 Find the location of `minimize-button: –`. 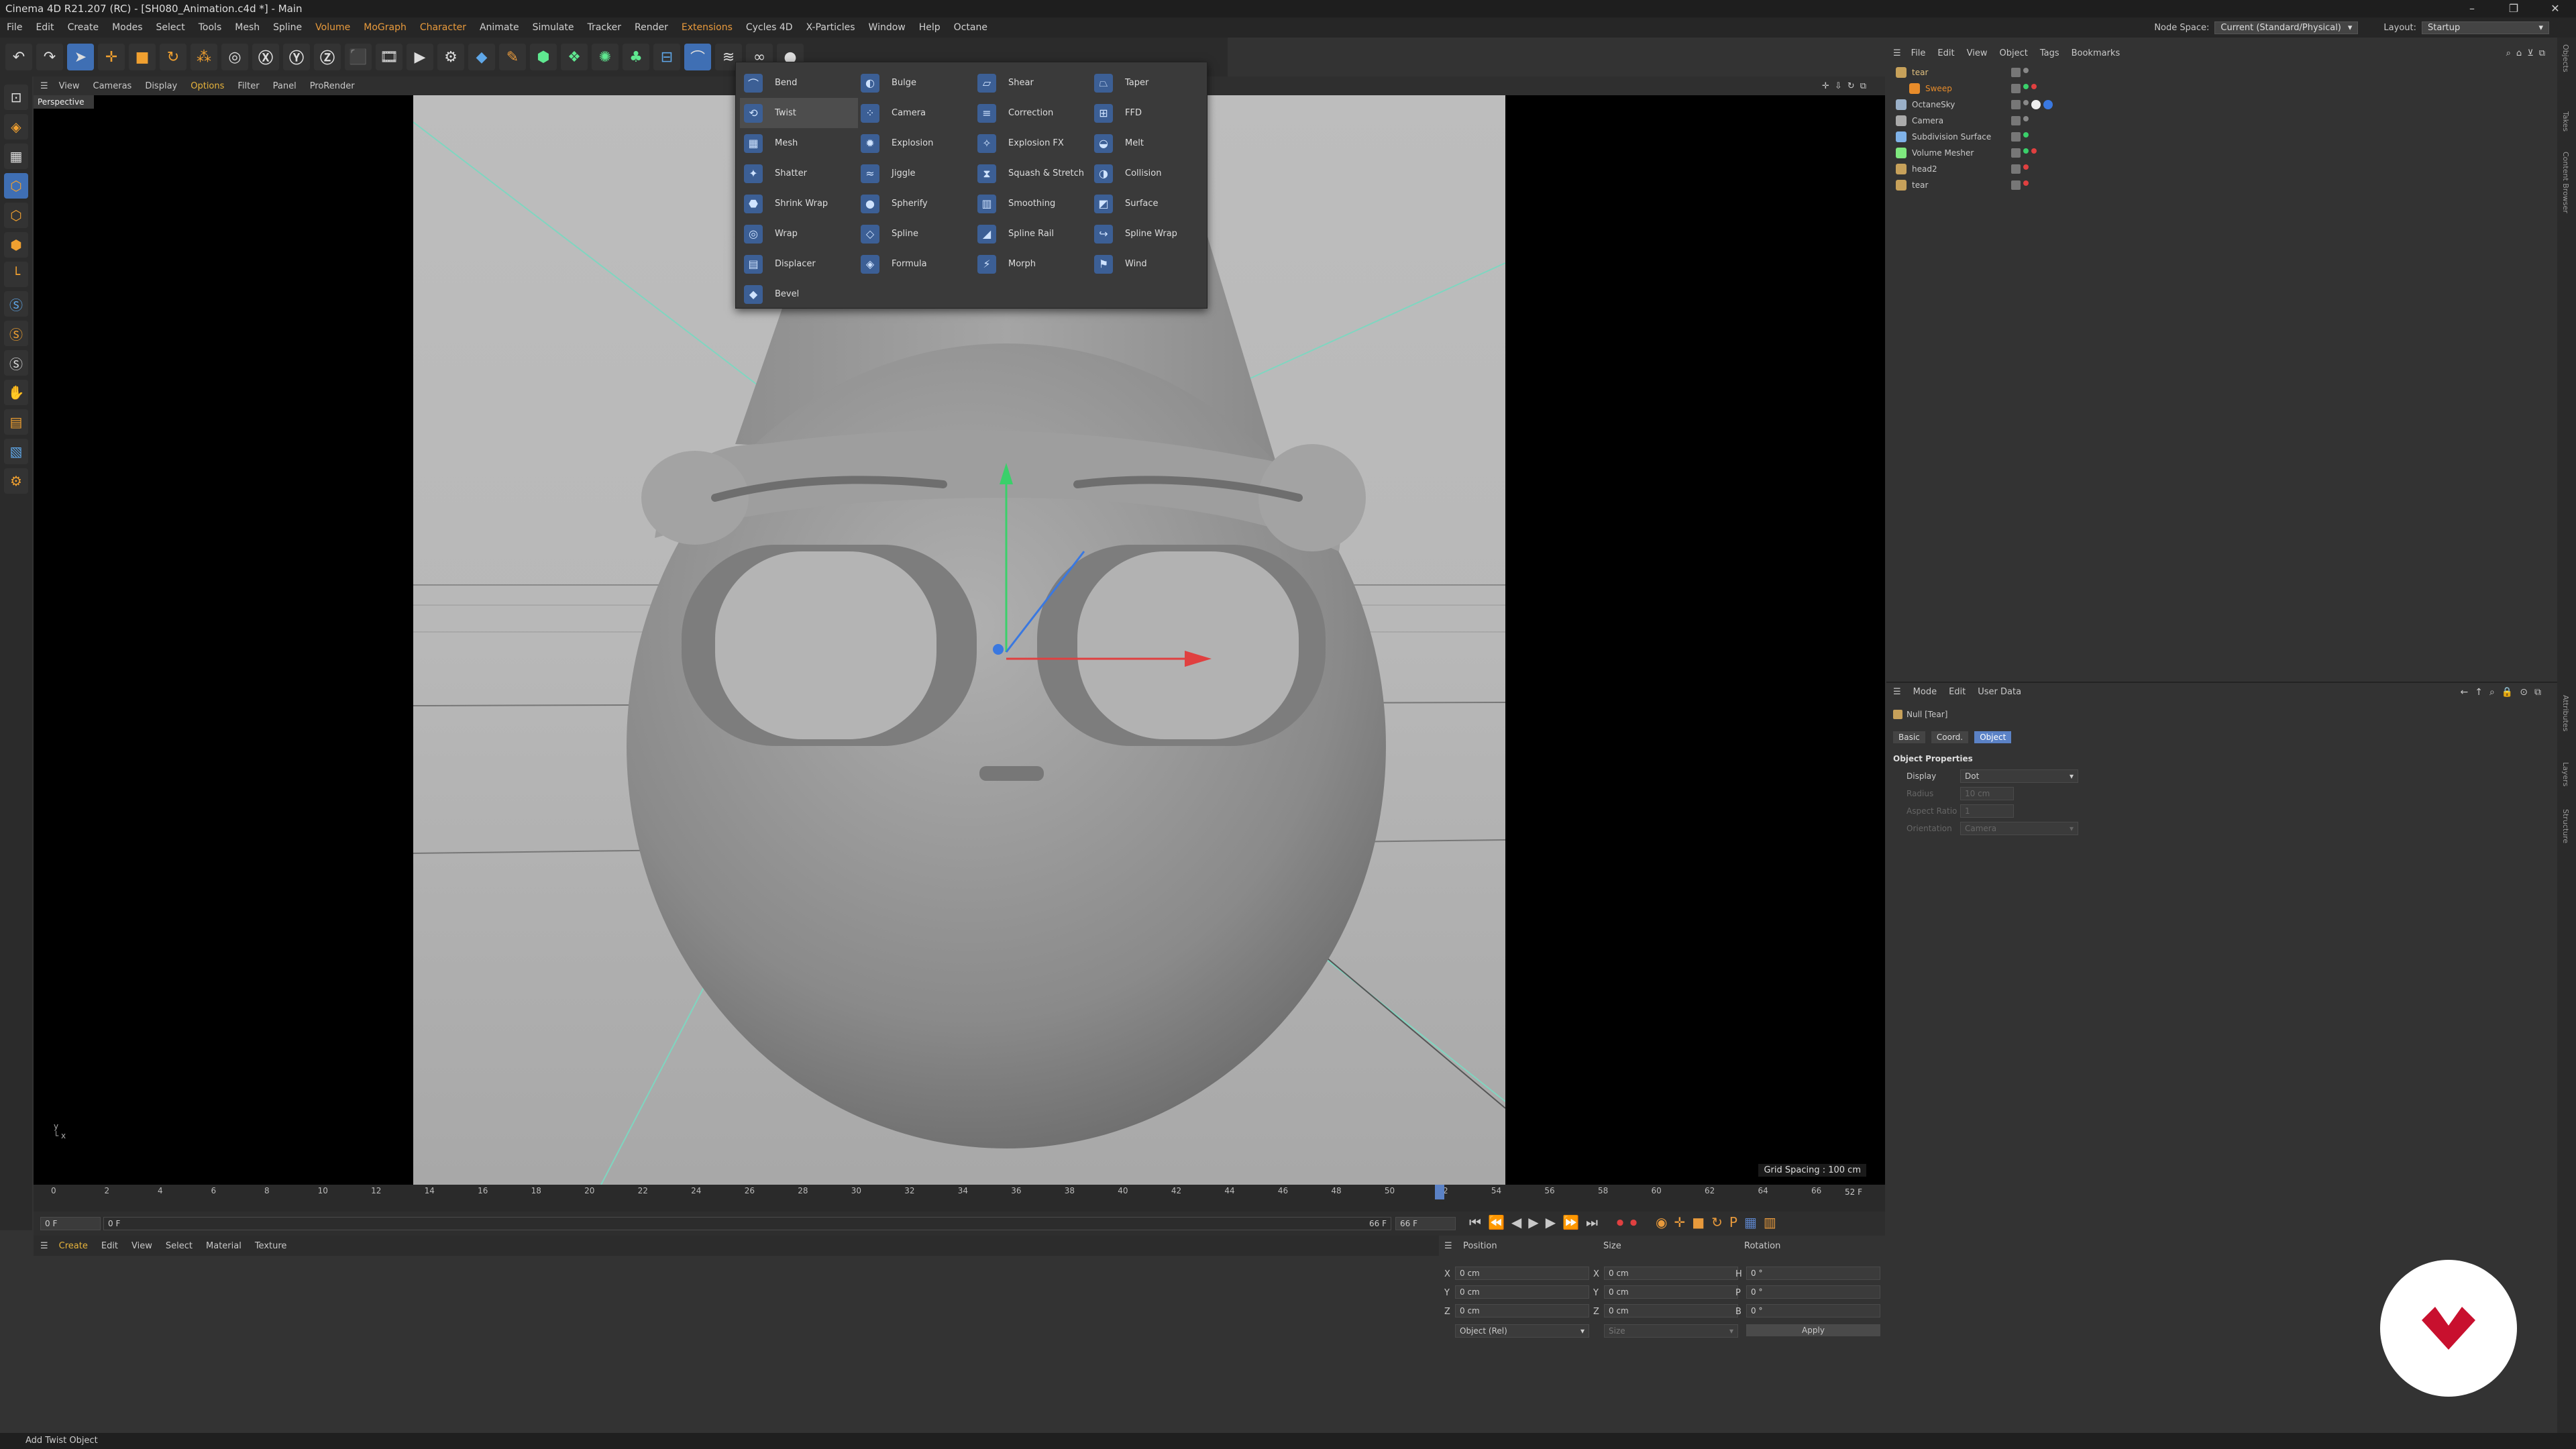

minimize-button: – is located at coordinates (2472, 8).